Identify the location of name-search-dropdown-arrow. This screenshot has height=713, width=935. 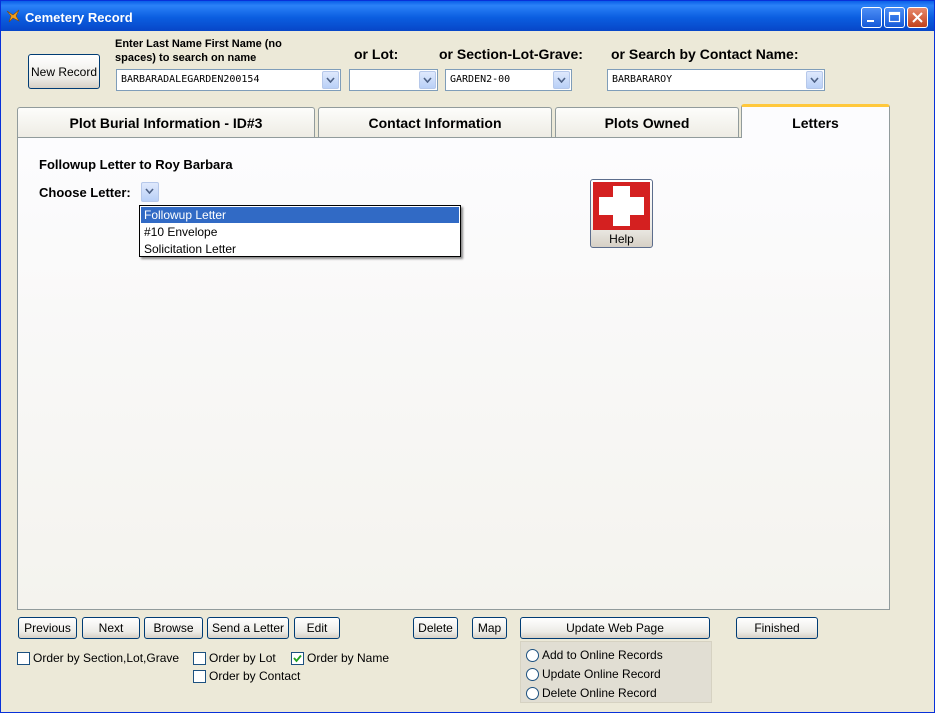
(330, 80).